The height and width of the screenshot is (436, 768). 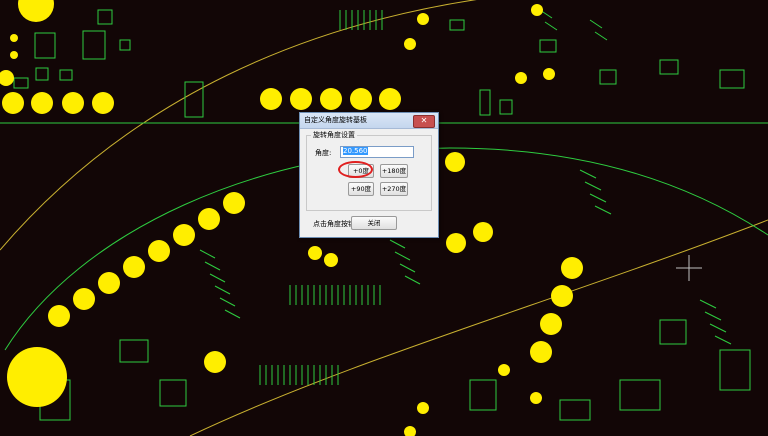 What do you see at coordinates (335, 120) in the screenshot?
I see `dialog-title: 自定义角度旋转基板` at bounding box center [335, 120].